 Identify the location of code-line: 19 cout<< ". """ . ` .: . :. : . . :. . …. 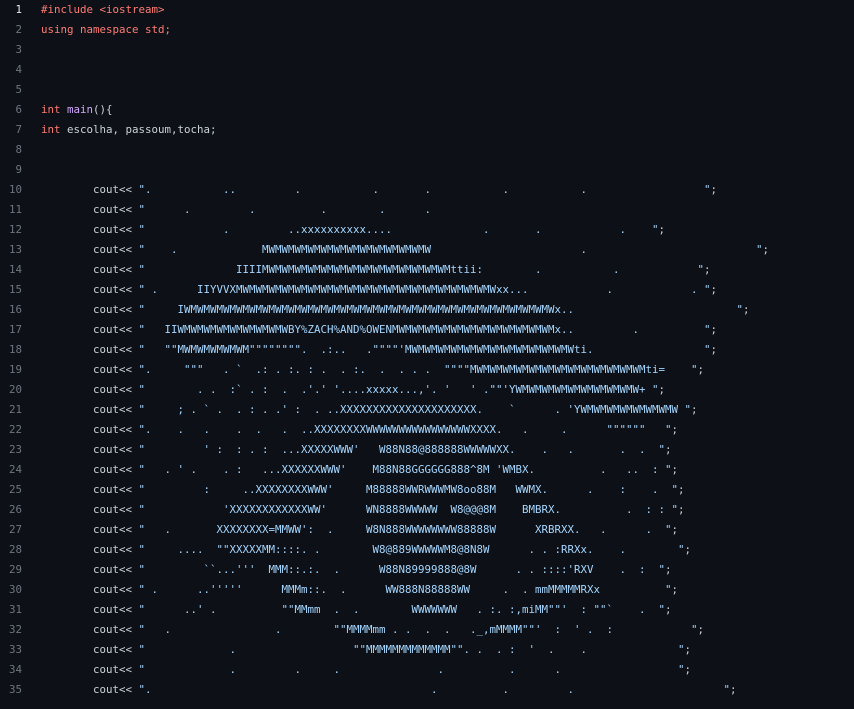
(427, 370).